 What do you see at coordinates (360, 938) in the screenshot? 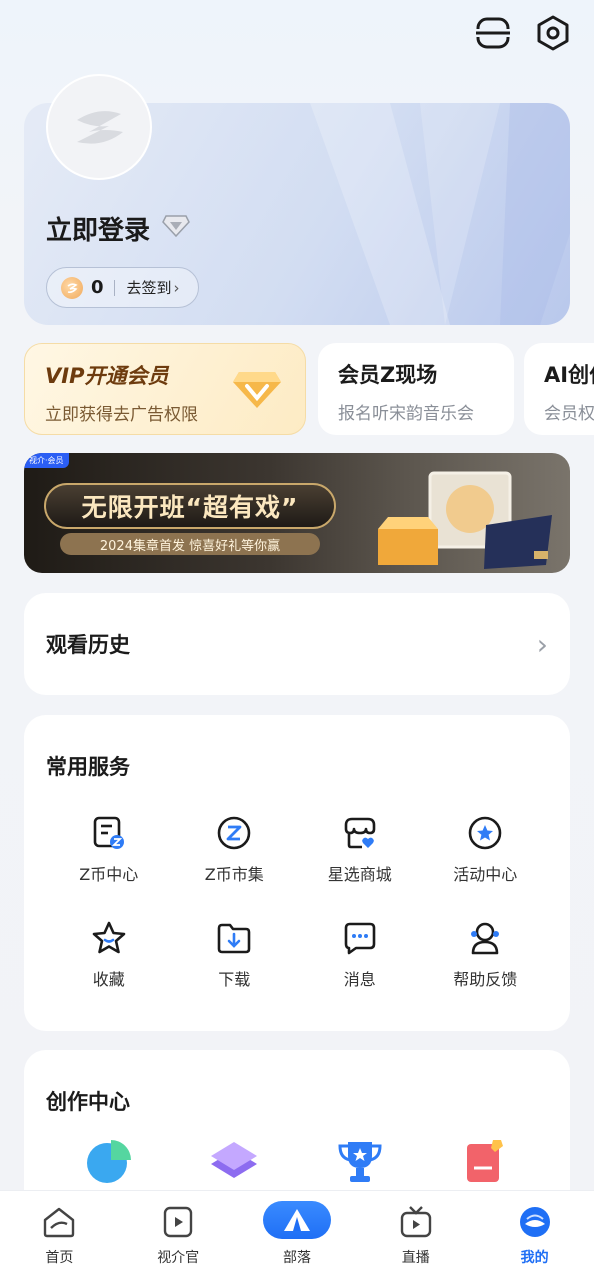
I see `message-icon` at bounding box center [360, 938].